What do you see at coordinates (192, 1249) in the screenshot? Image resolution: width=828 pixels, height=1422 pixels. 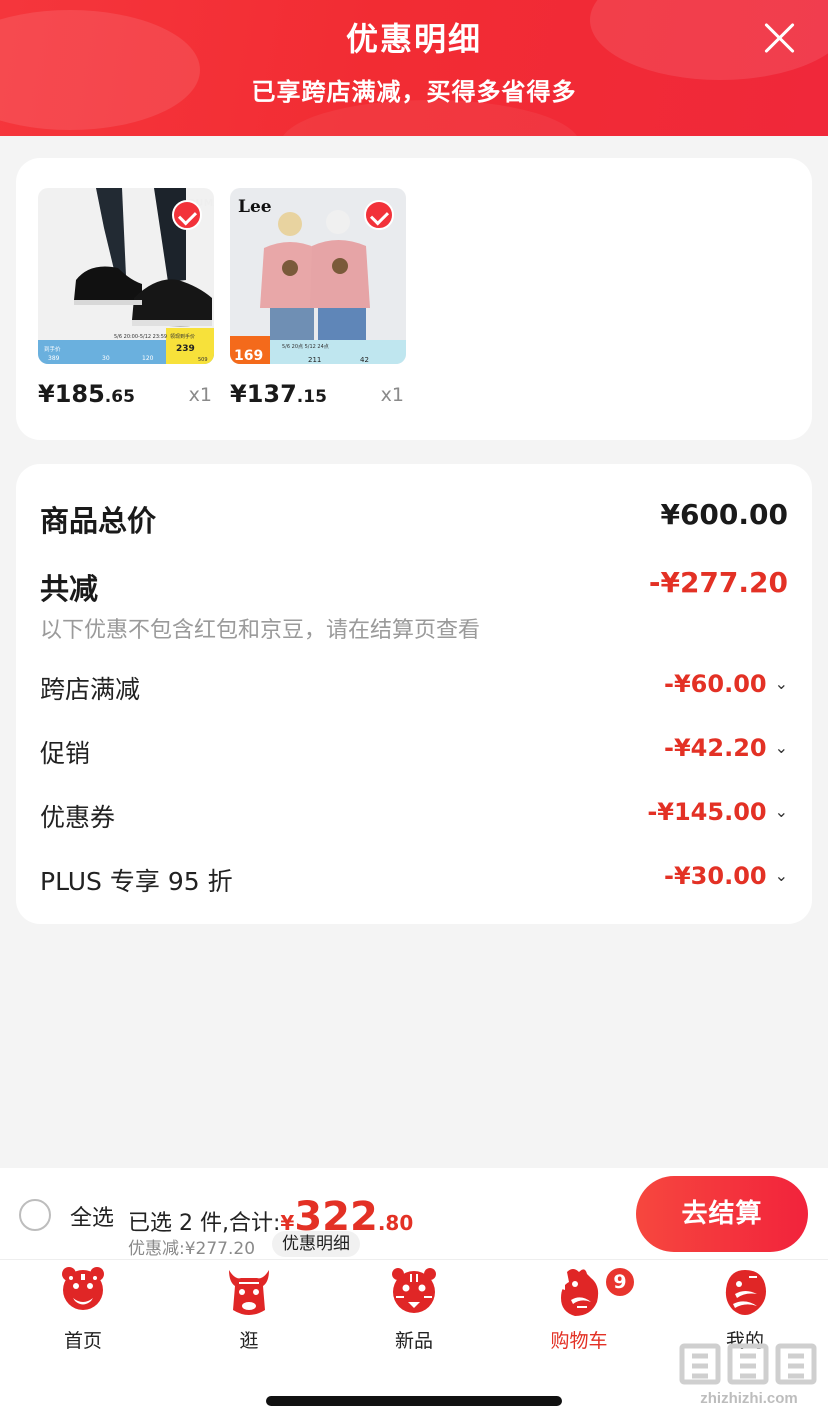 I see `discount-summary-text: 优惠减:¥277.20` at bounding box center [192, 1249].